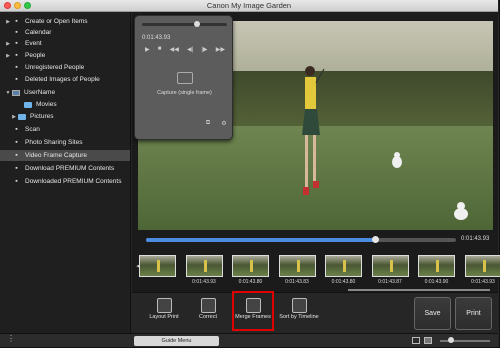 The width and height of the screenshot is (500, 348). What do you see at coordinates (55, 67) in the screenshot?
I see `sidebar-item-label: Unregistered People` at bounding box center [55, 67].